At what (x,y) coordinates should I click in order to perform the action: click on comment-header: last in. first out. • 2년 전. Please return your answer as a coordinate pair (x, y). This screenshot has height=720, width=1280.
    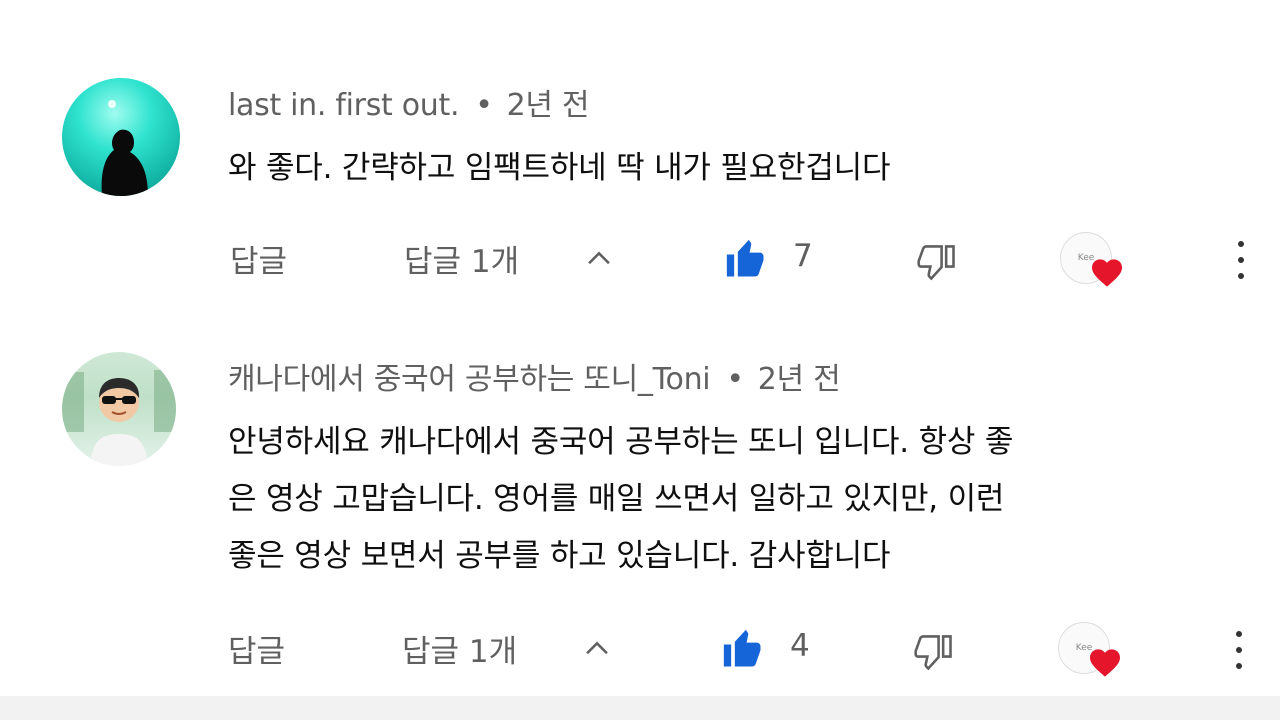
    Looking at the image, I should click on (409, 102).